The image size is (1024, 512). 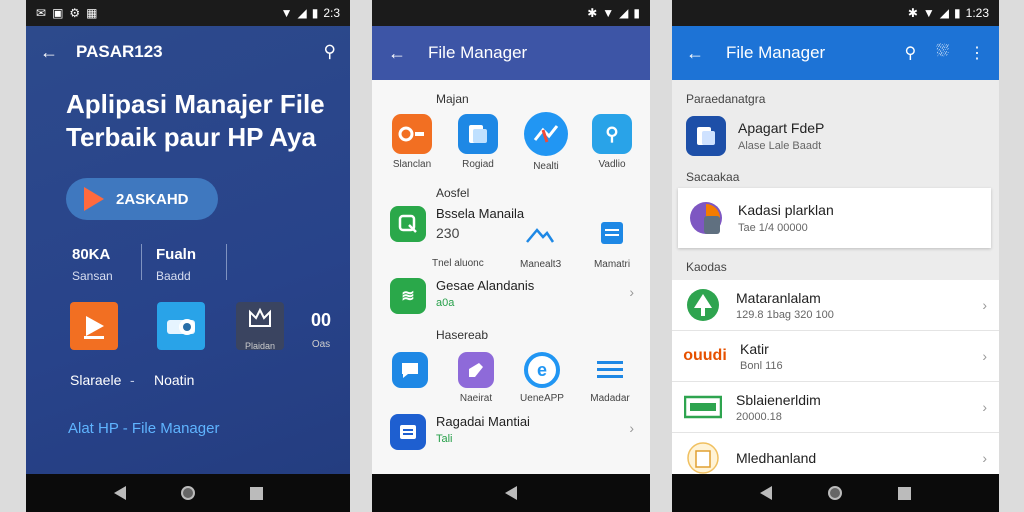 I want to click on status-bar: ✉ ▣ ⚙ ▦ ▼ ◢ ▮ 2:3, so click(x=188, y=13).